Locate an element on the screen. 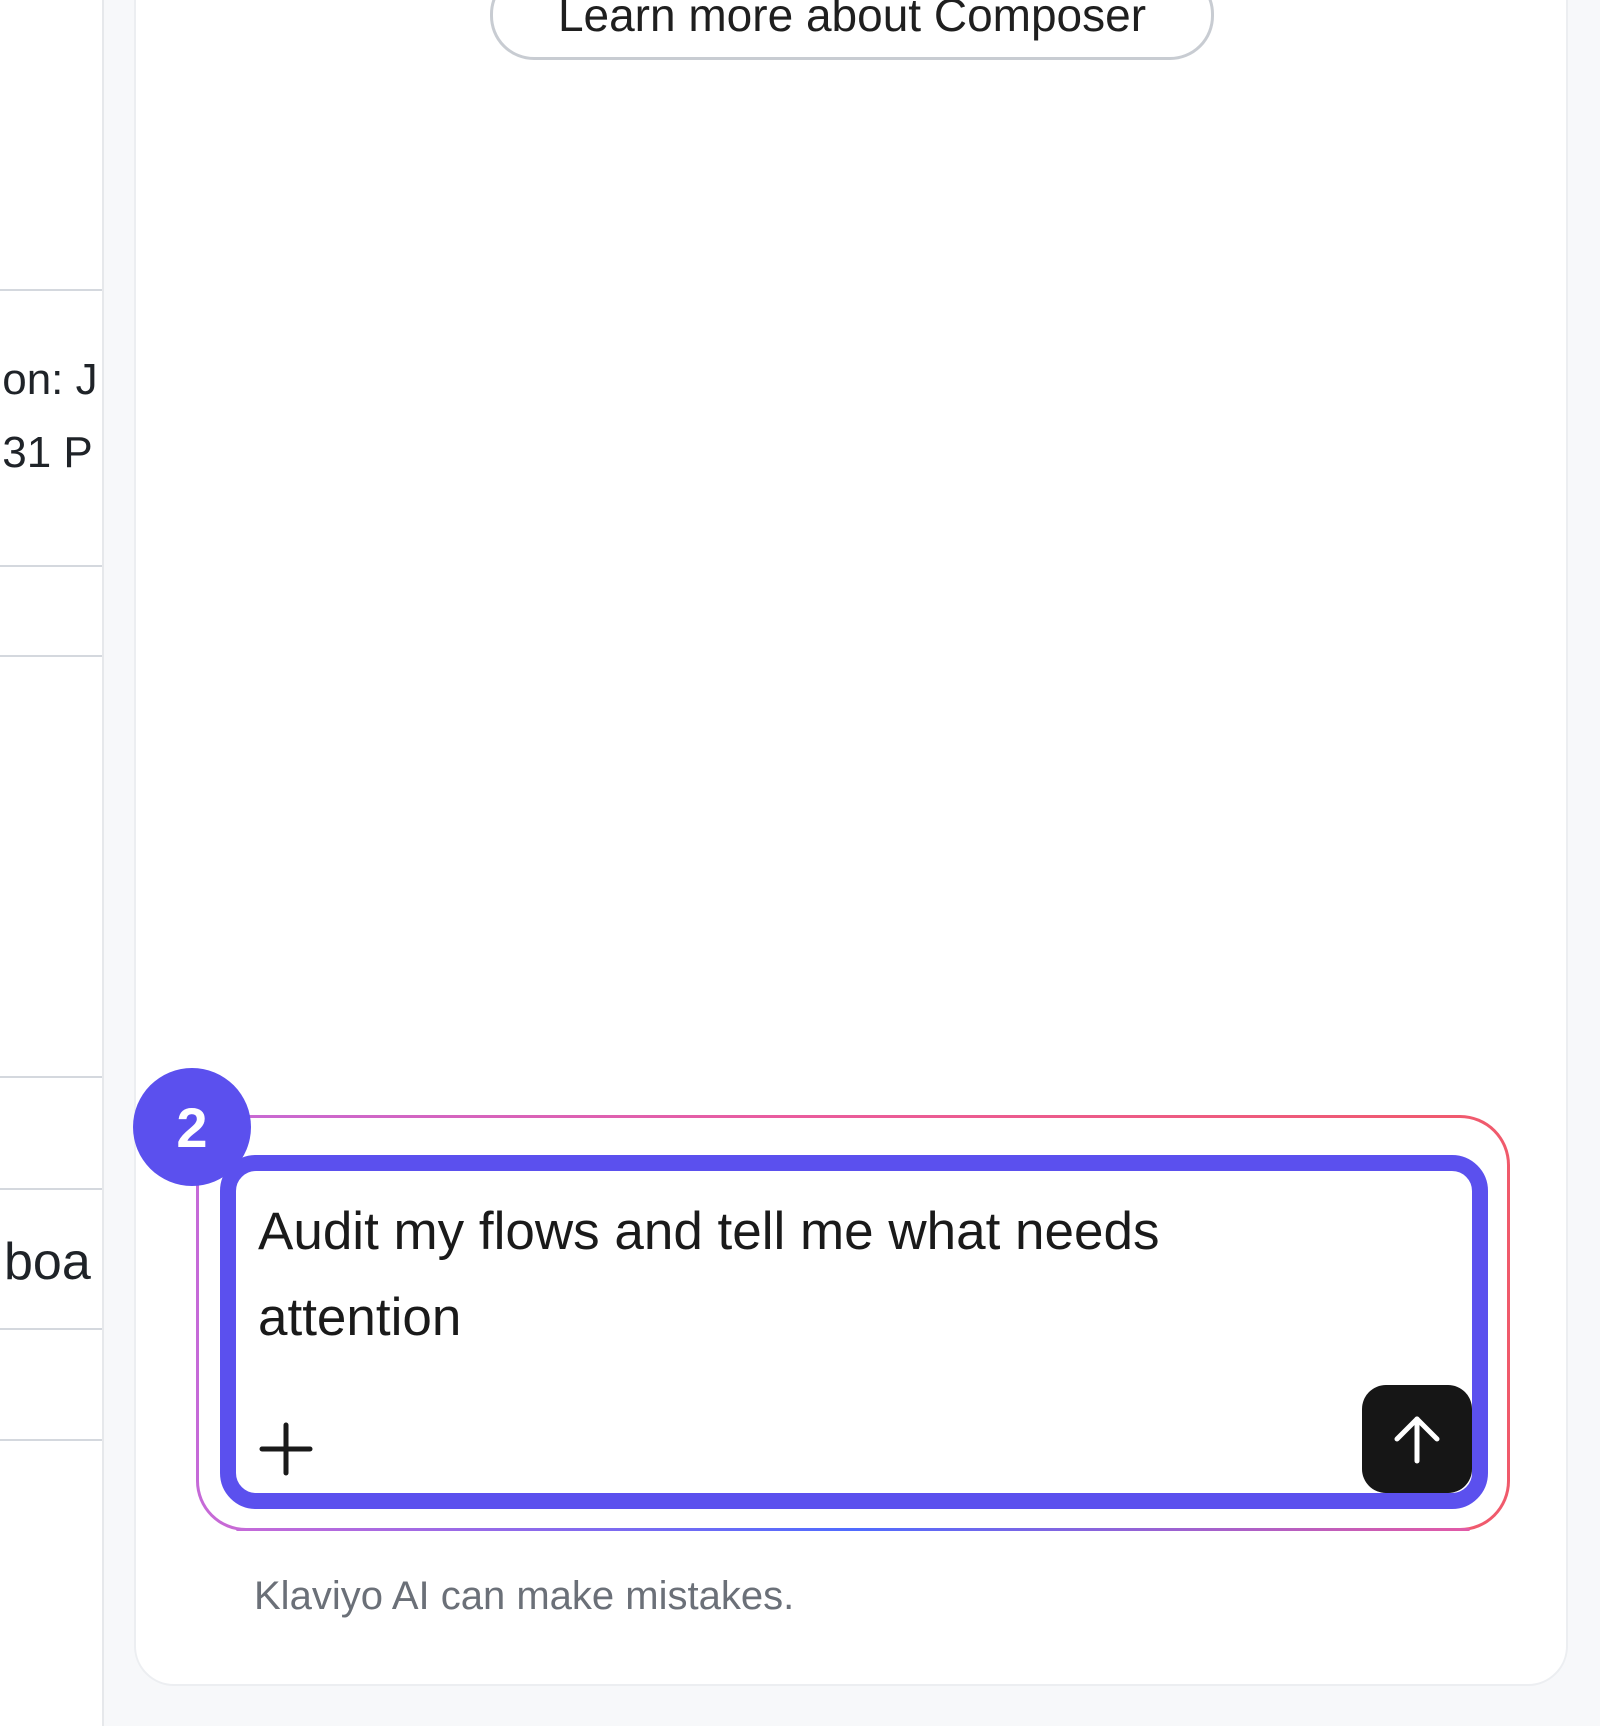  learn-more-button: Learn more about Composer is located at coordinates (852, 30).